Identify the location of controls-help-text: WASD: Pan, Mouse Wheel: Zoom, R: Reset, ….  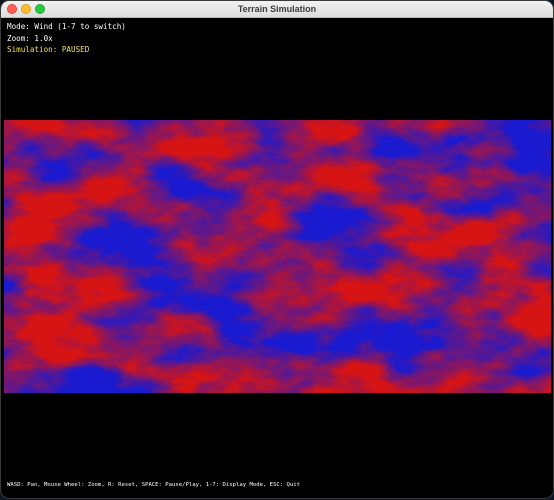
(153, 485).